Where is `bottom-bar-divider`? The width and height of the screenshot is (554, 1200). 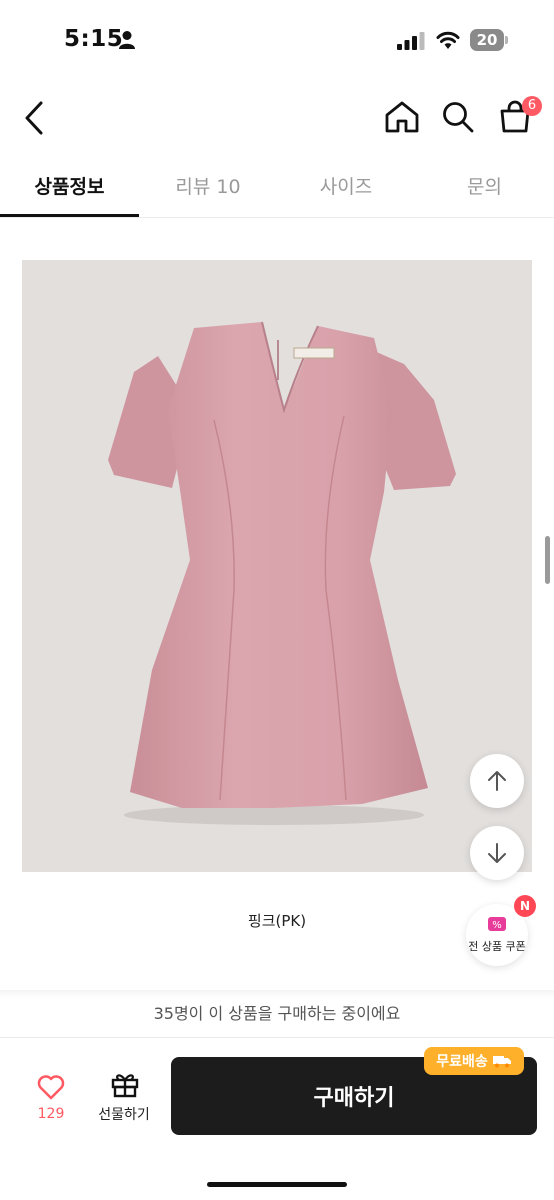 bottom-bar-divider is located at coordinates (277, 1037).